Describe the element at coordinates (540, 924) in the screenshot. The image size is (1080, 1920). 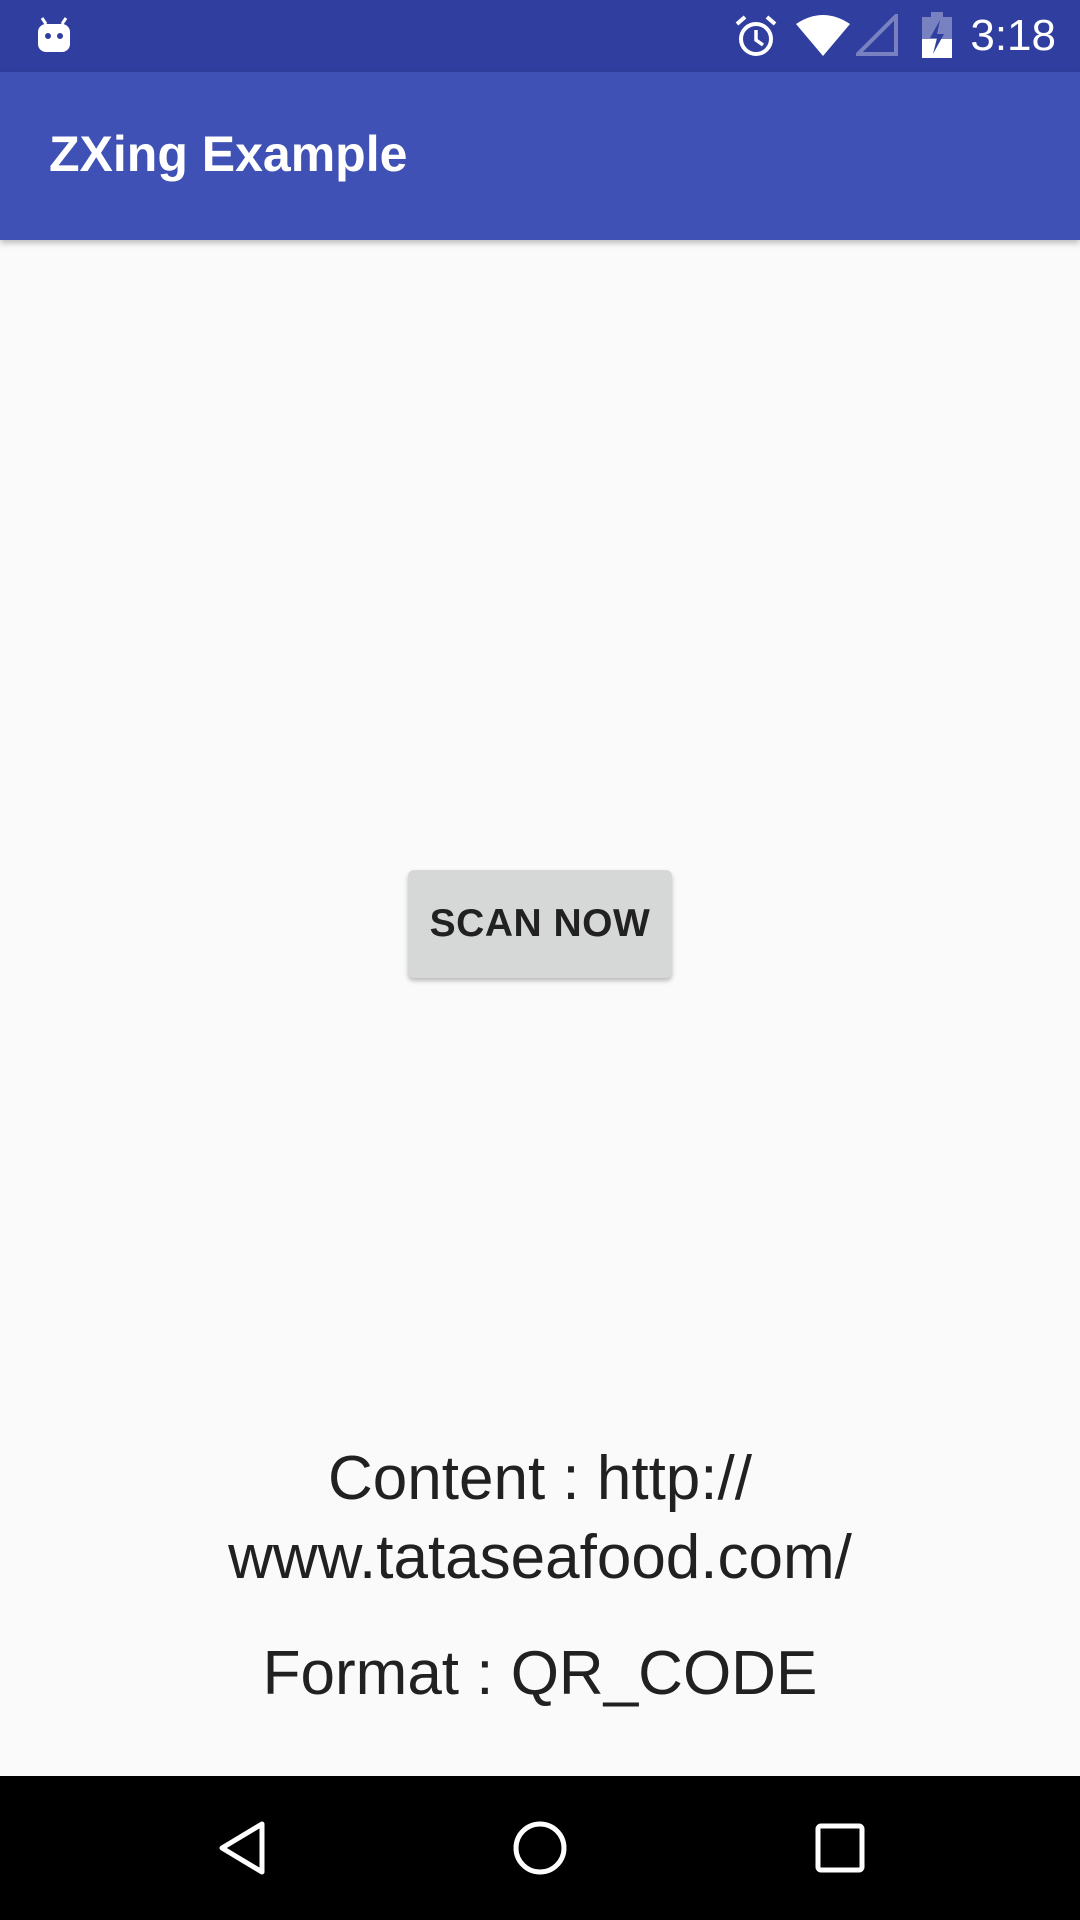
I see `scan-now-button: SCAN NOW` at that location.